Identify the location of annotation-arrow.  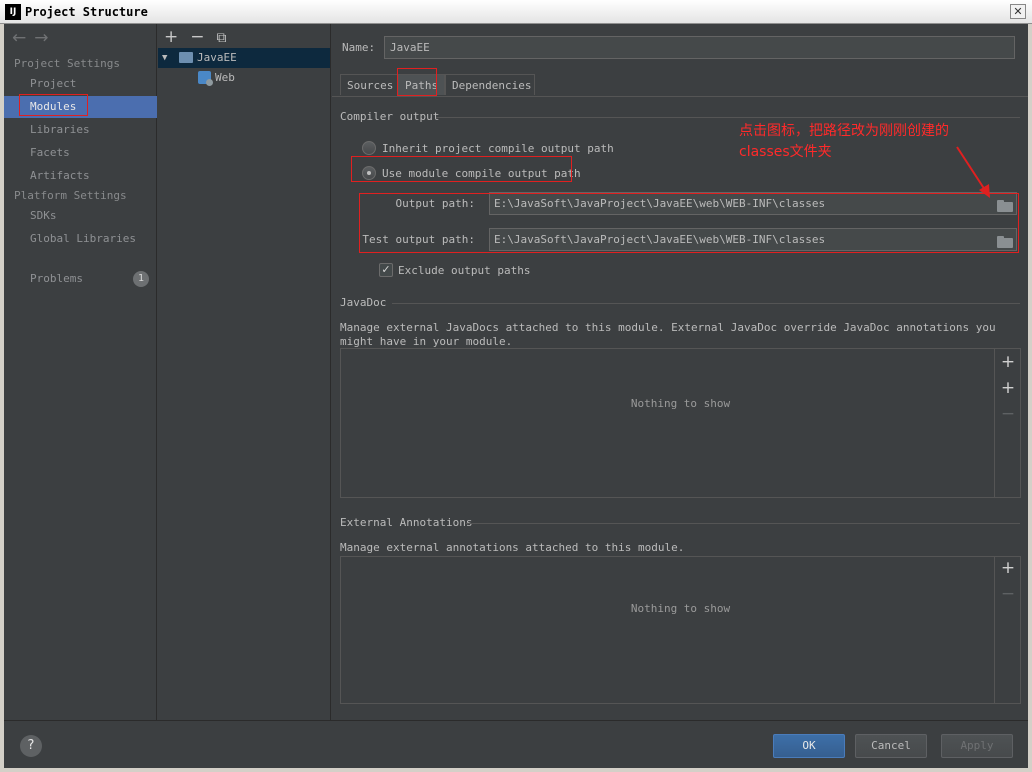
(973, 172).